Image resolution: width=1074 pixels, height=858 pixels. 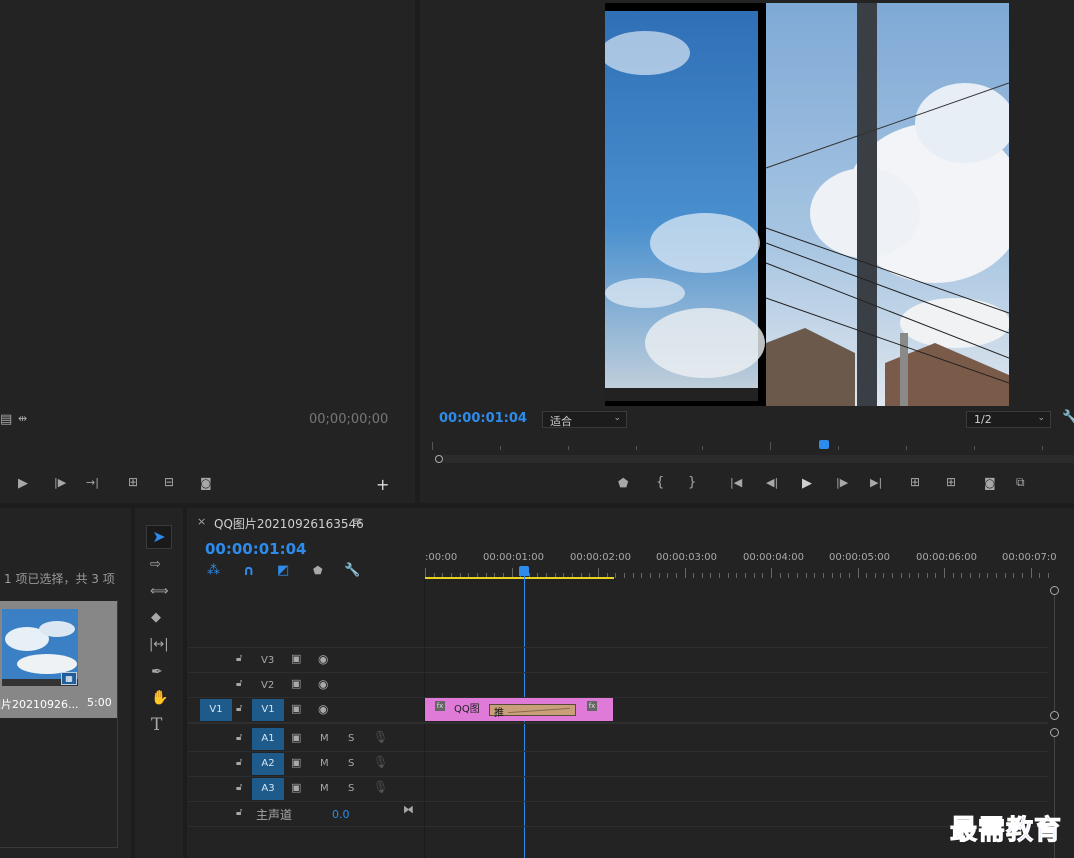 I want to click on go-to-in-icon: |◀, so click(x=736, y=482).